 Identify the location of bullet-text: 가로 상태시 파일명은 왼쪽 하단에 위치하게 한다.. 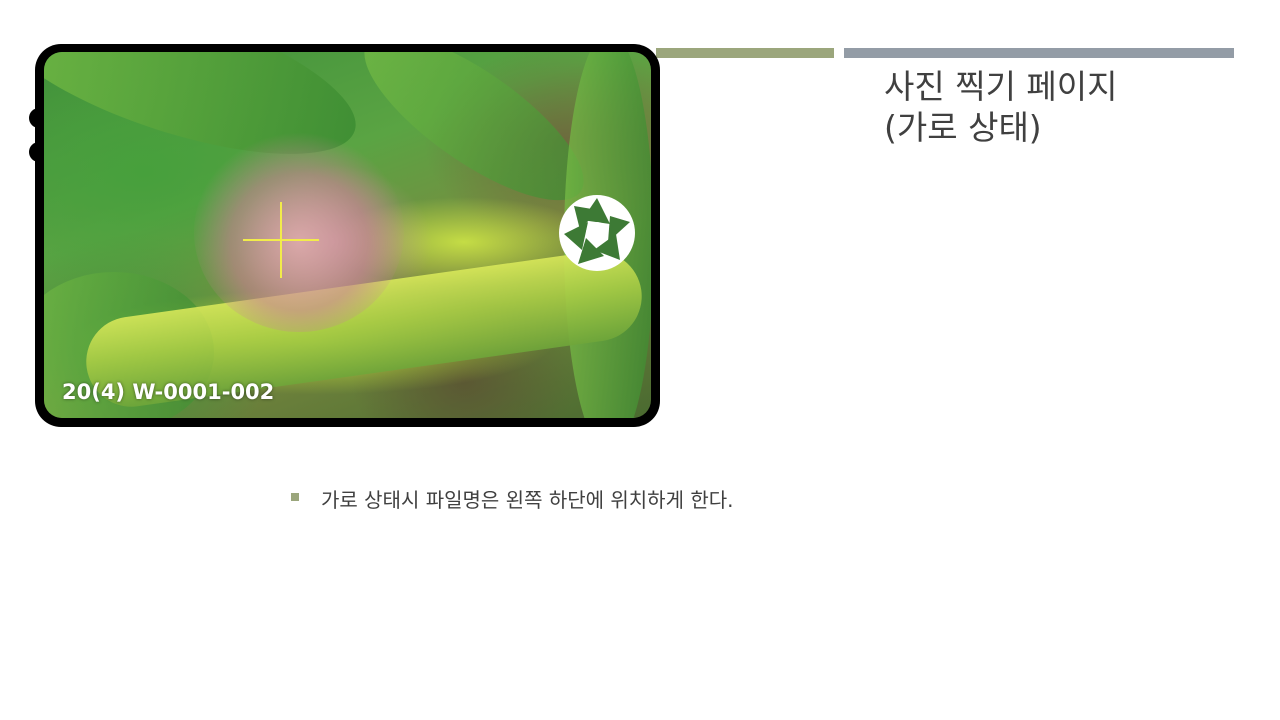
(527, 500).